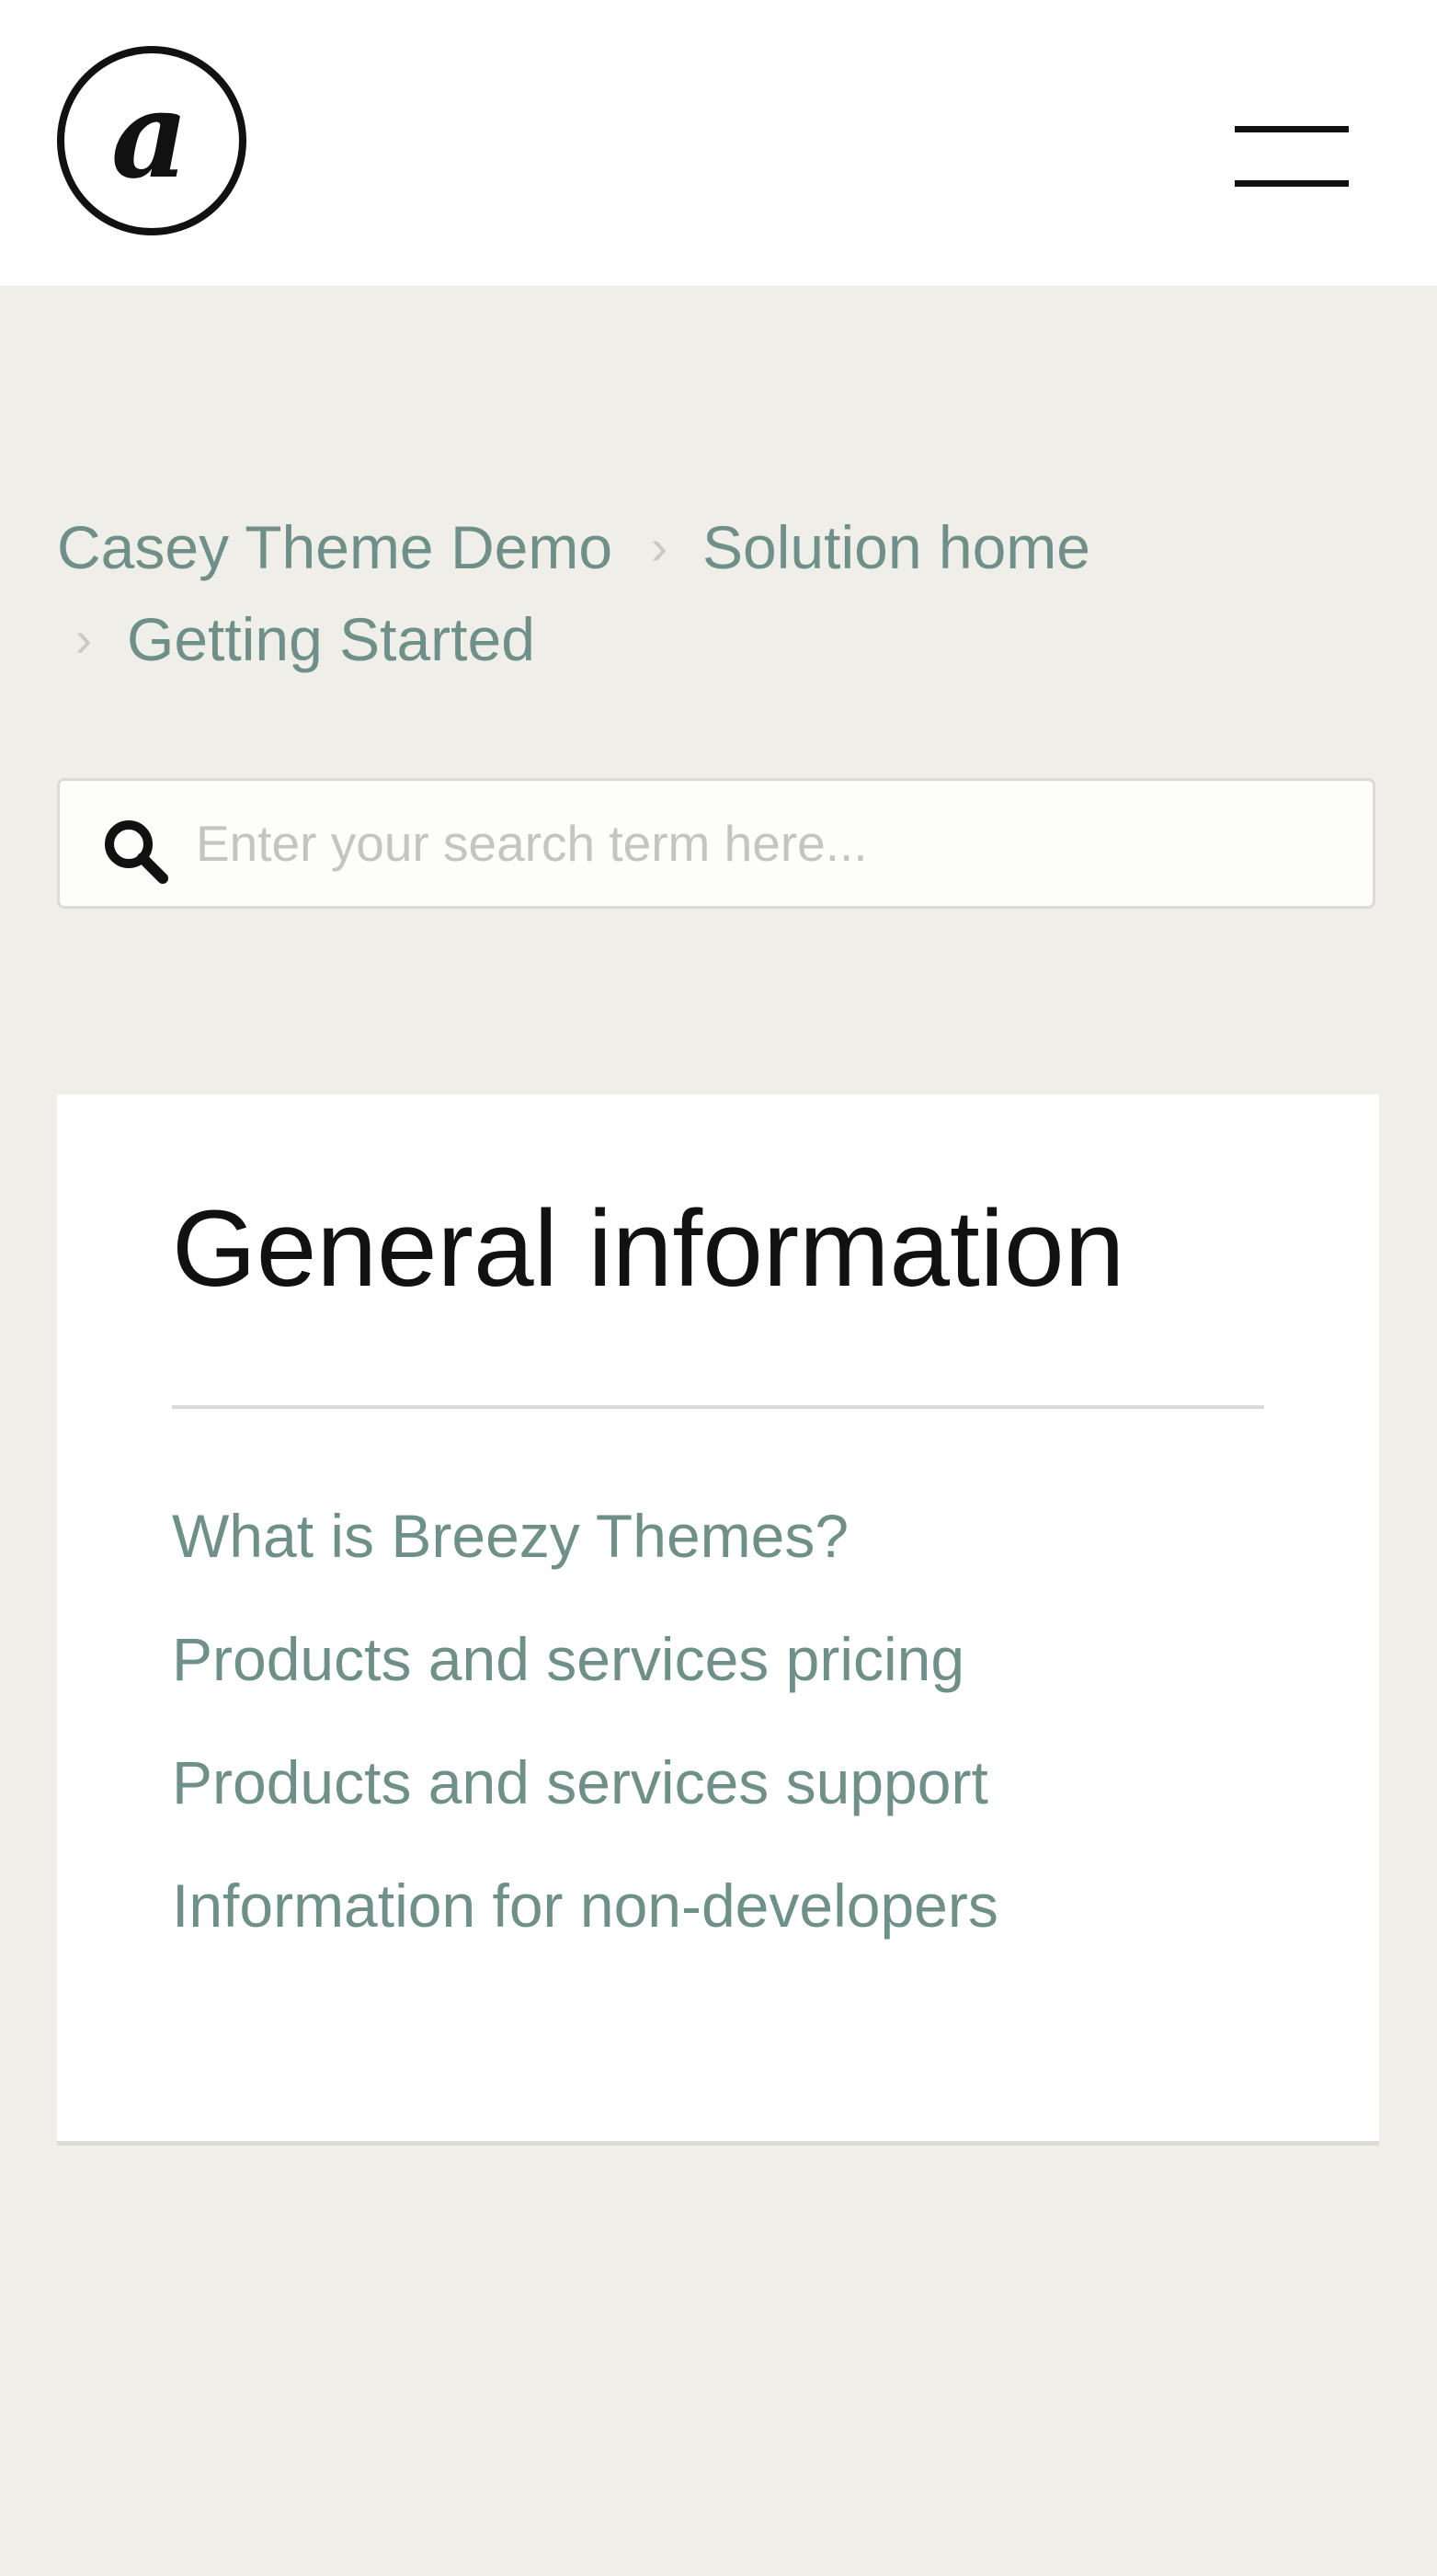  I want to click on site-logo: a, so click(151, 140).